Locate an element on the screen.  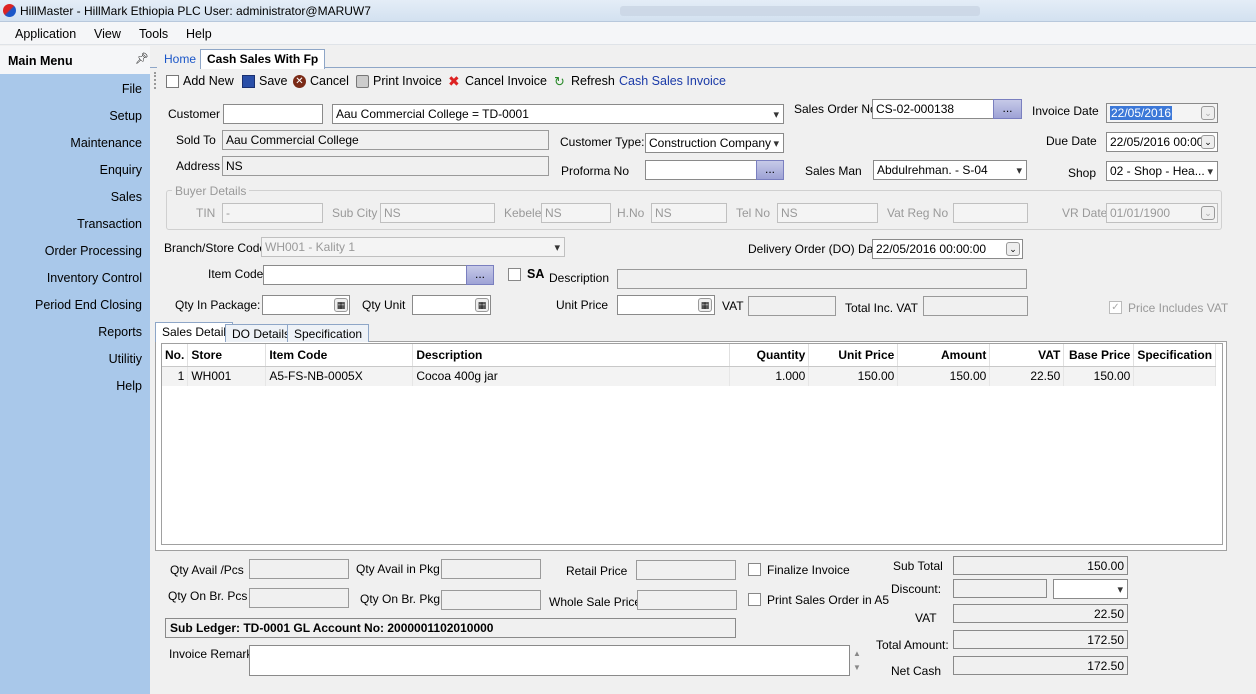
sidebar-item-file: File is located at coordinates (132, 89).